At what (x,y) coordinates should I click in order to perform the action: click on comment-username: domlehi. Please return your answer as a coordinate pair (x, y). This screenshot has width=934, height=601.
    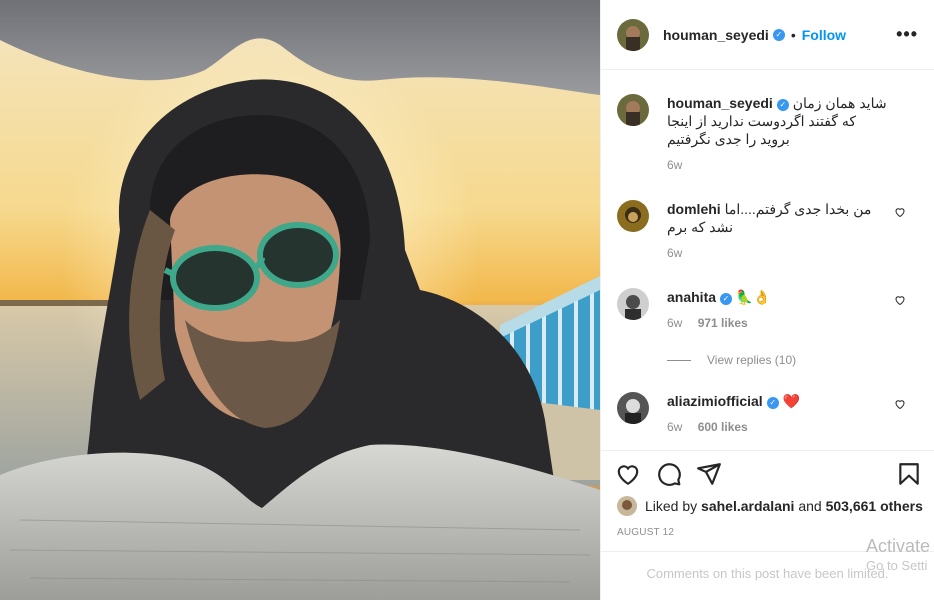
    Looking at the image, I should click on (694, 209).